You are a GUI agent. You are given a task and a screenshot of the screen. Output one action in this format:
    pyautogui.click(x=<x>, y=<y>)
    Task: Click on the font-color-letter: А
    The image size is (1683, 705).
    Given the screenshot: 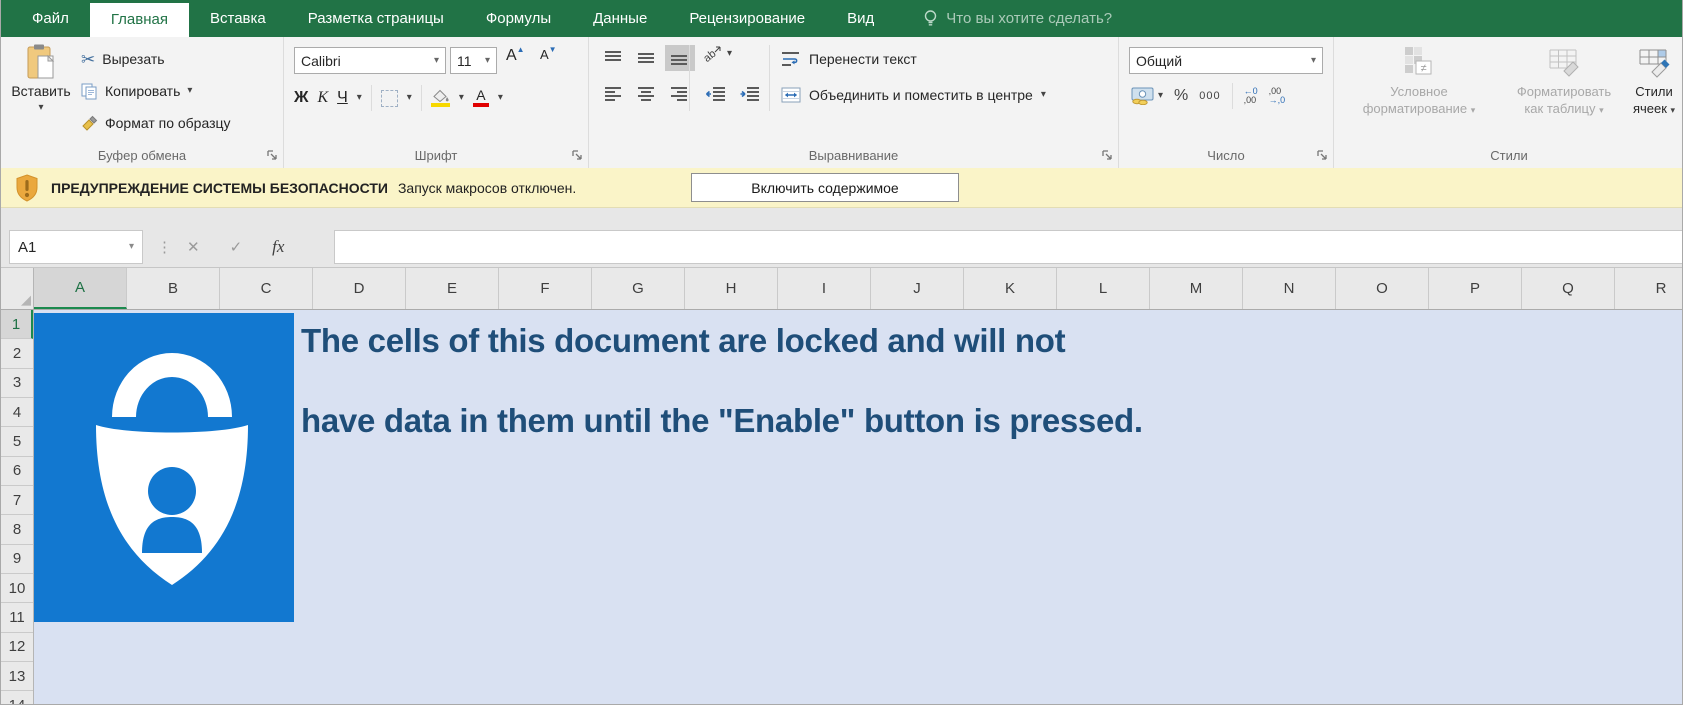 What is the action you would take?
    pyautogui.click(x=481, y=95)
    